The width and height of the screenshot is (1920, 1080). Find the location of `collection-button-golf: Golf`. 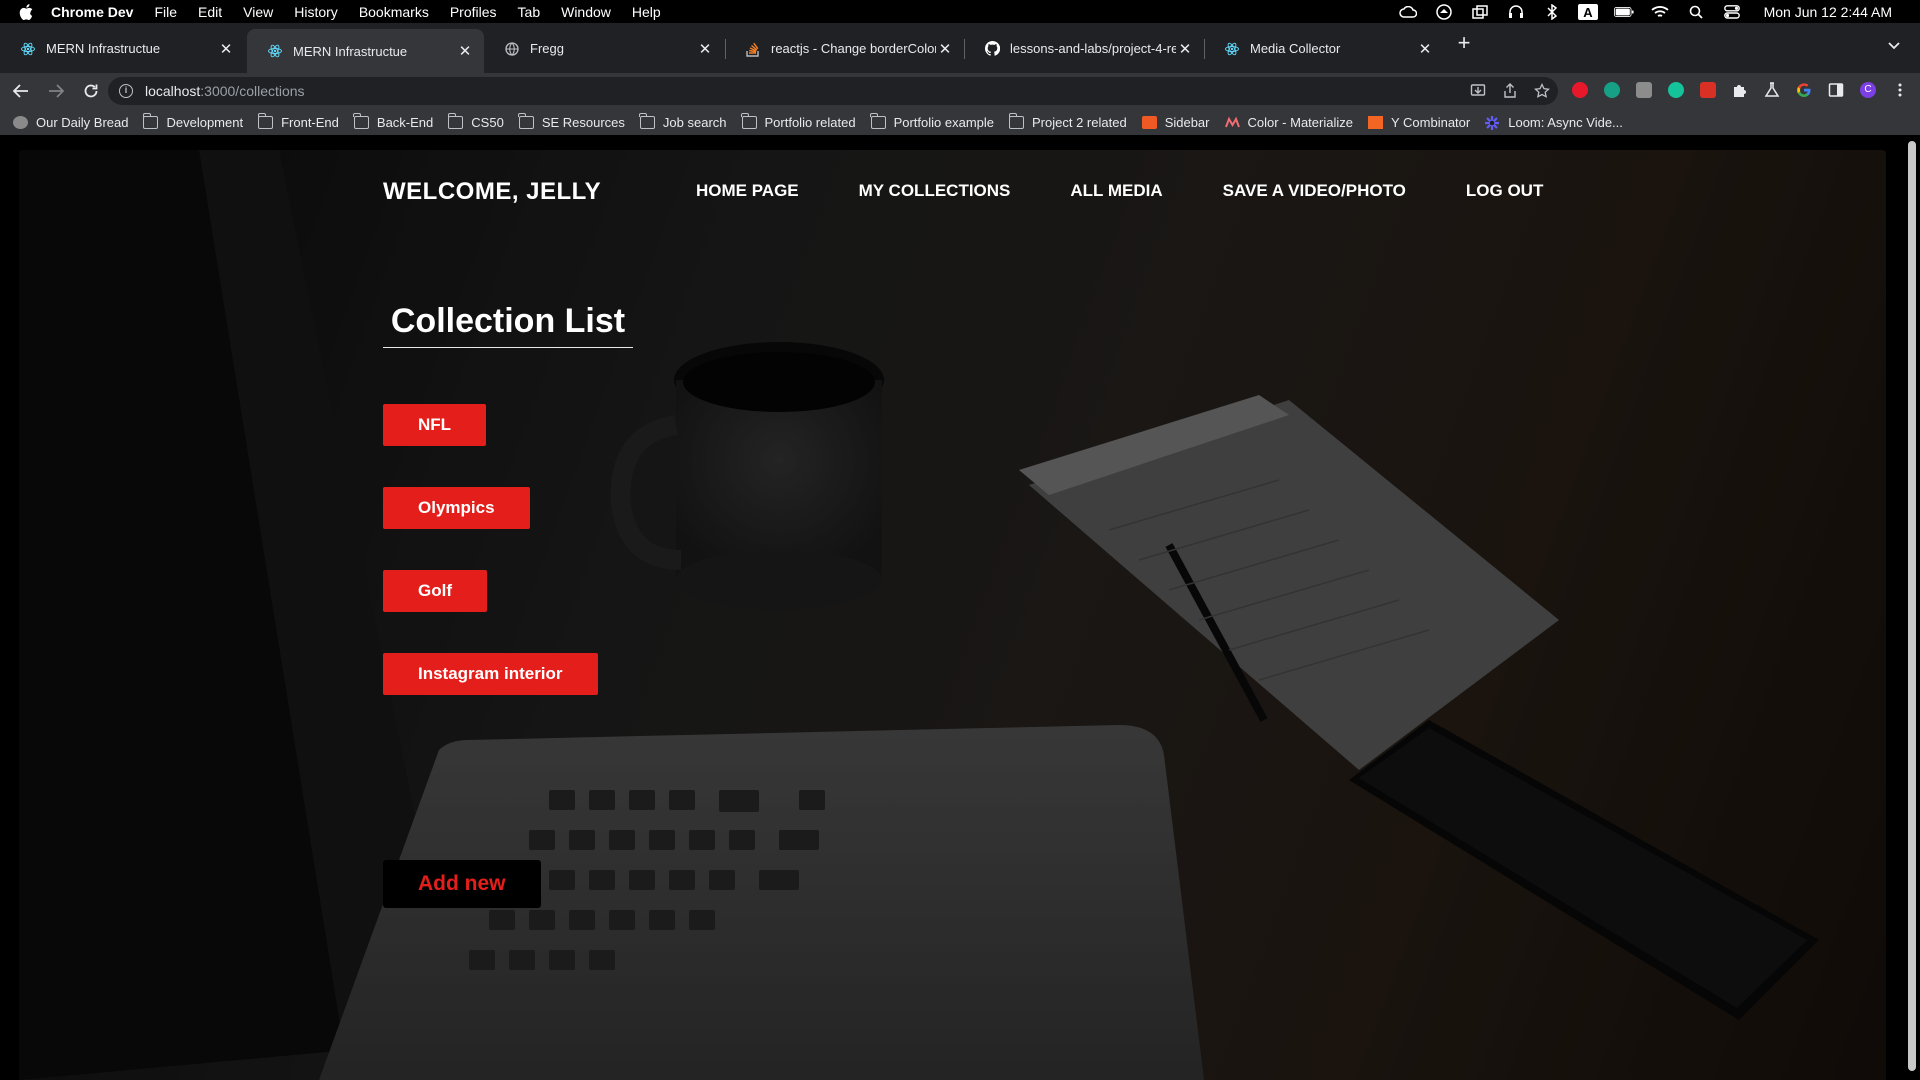

collection-button-golf: Golf is located at coordinates (435, 591).